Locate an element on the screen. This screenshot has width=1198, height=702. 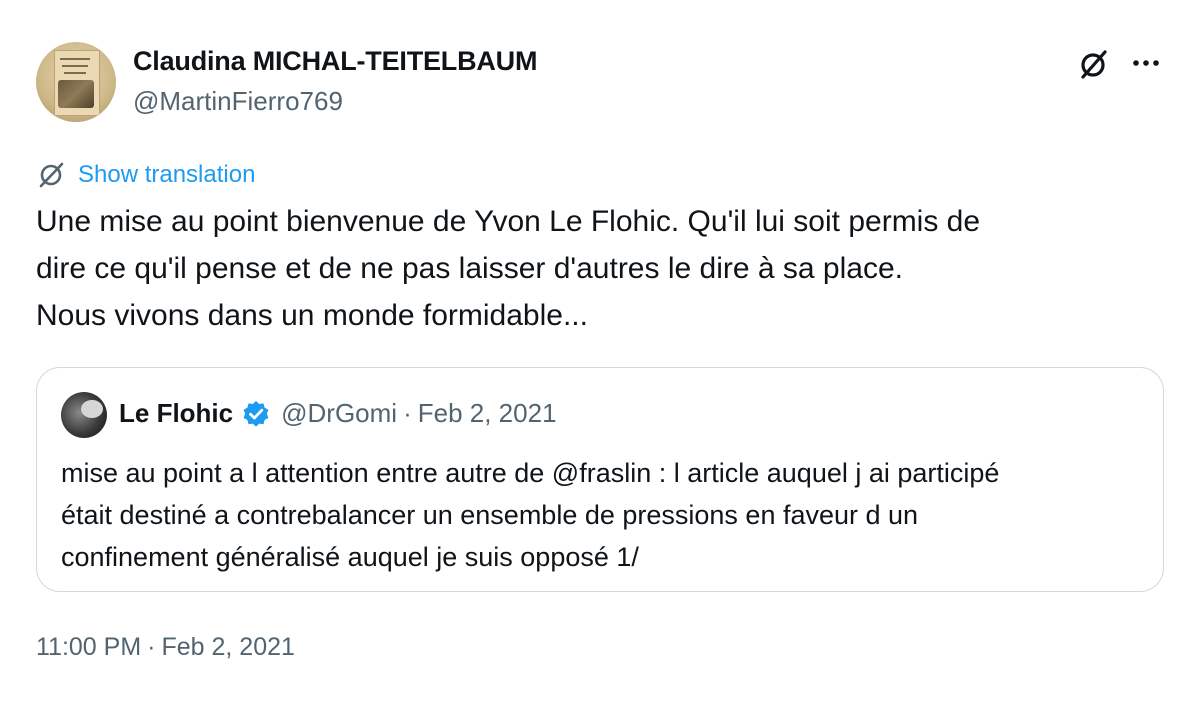
quoted-avatar-highlight is located at coordinates (92, 409).